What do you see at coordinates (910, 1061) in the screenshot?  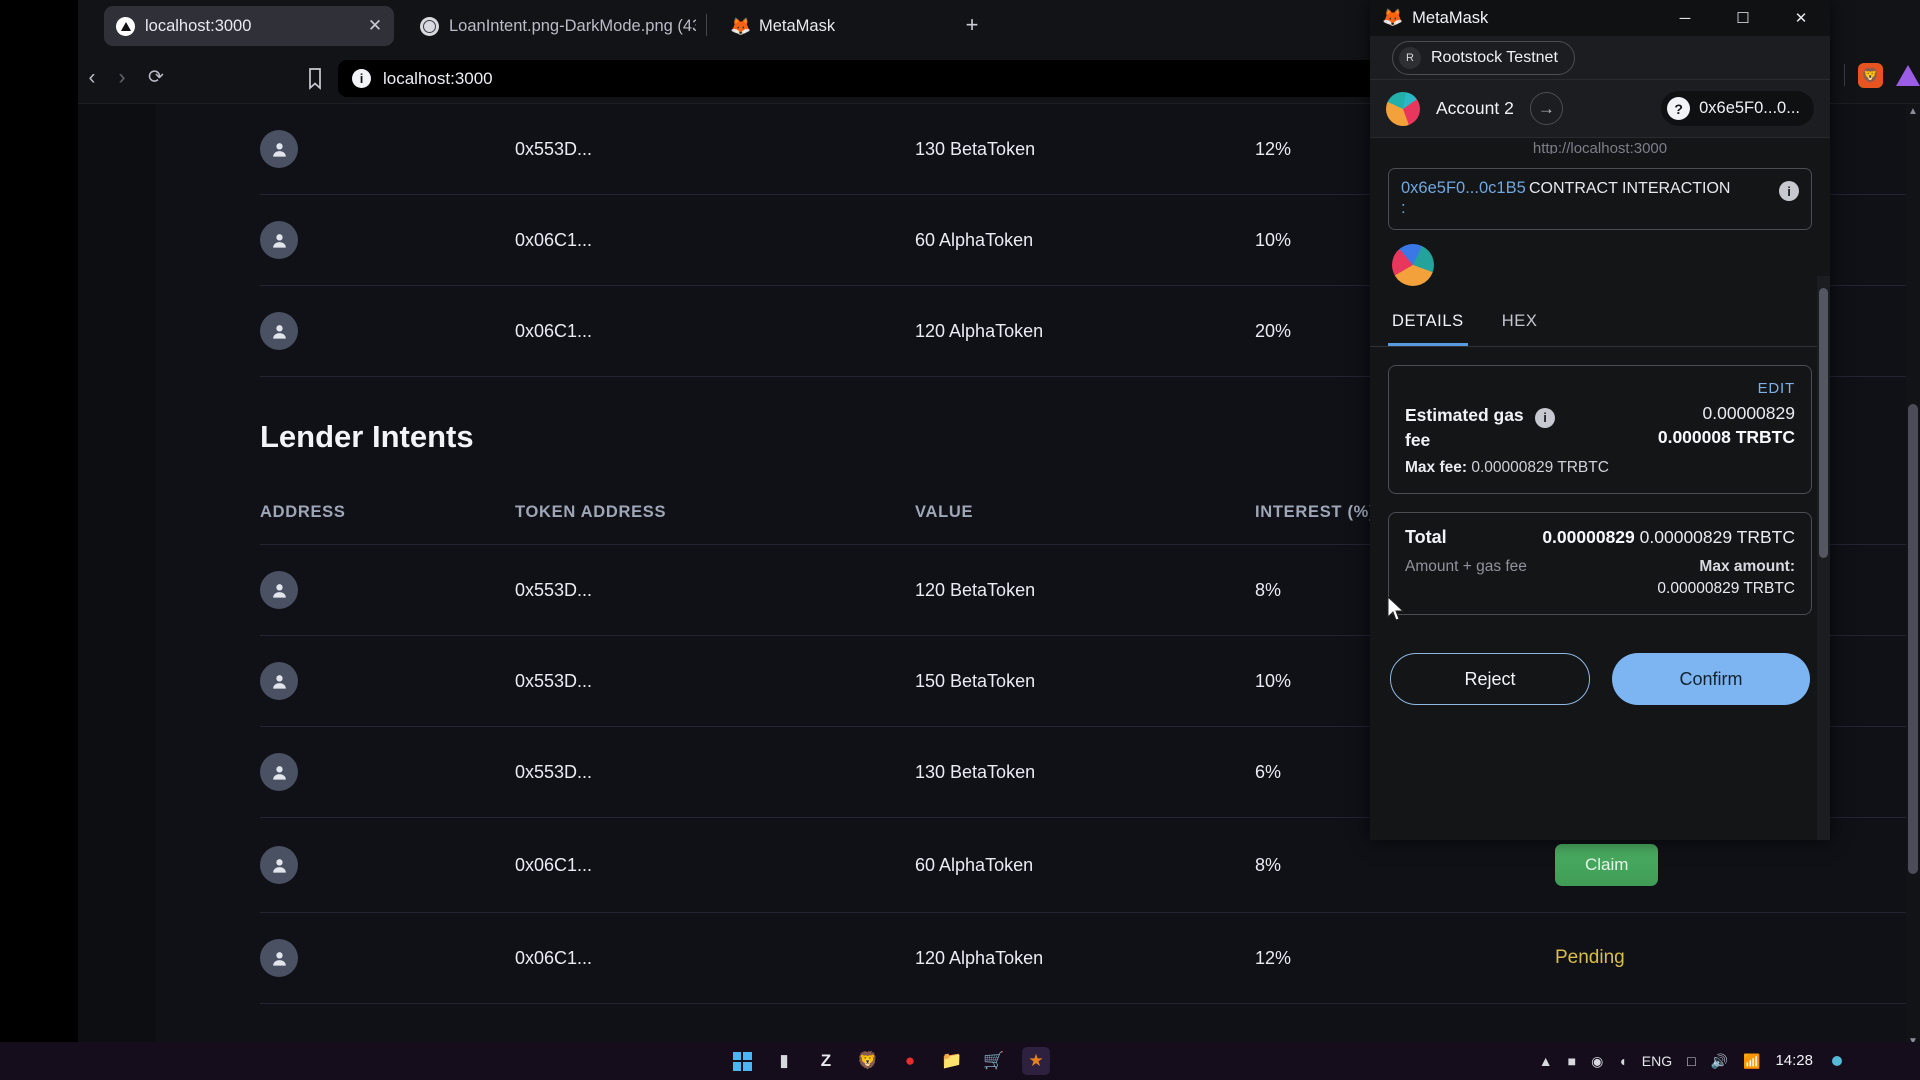 I see `opera-icon: ●` at bounding box center [910, 1061].